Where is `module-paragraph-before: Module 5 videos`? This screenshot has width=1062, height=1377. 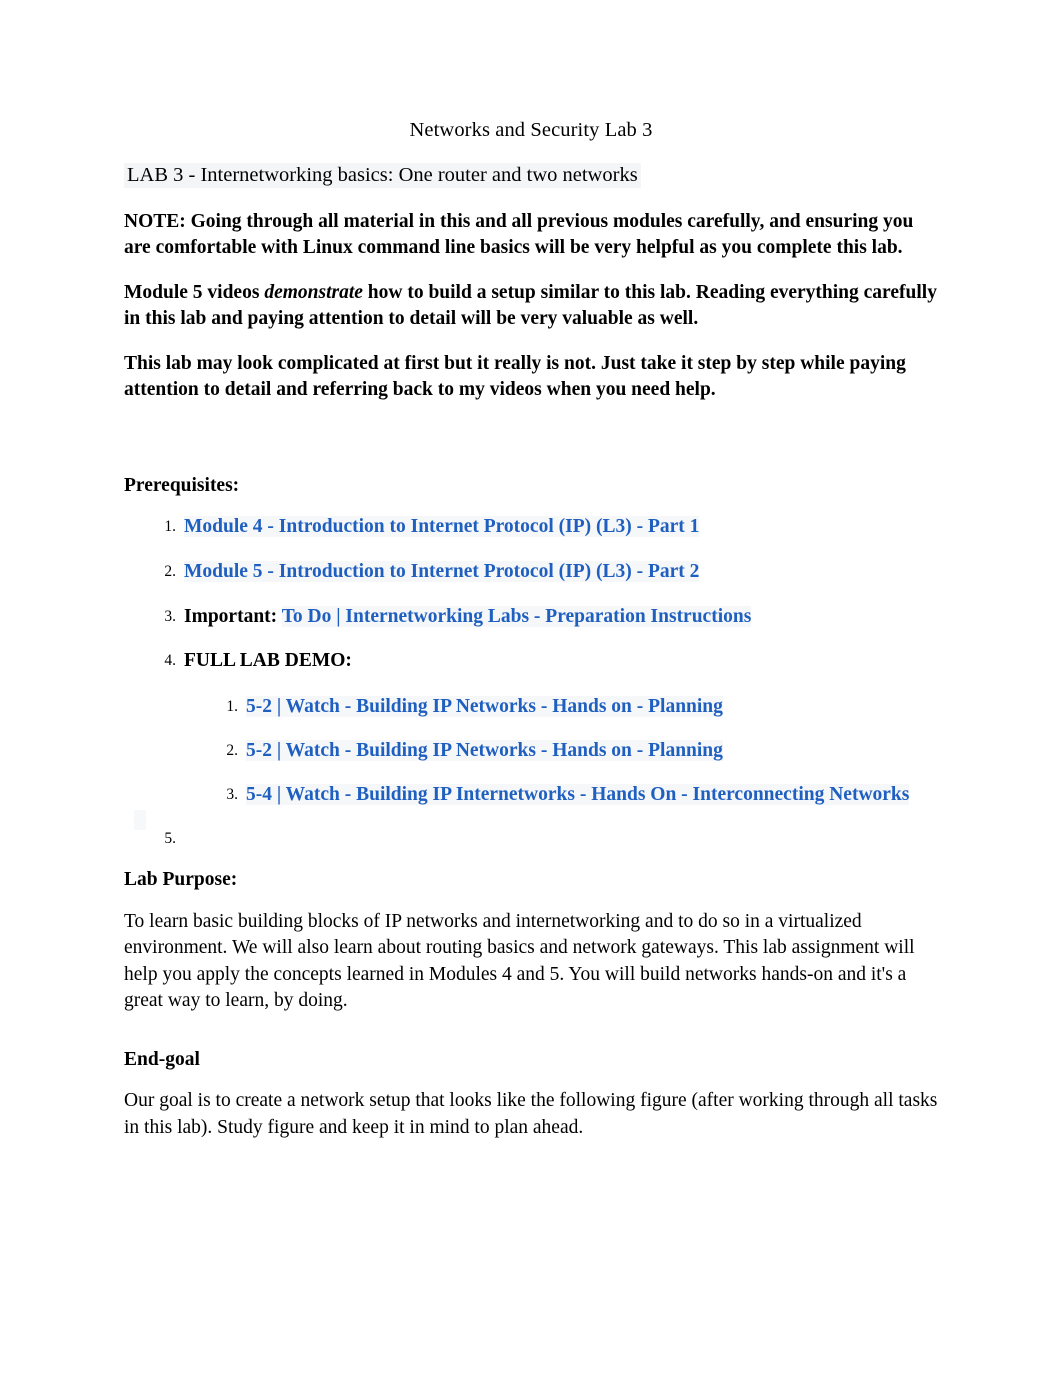
module-paragraph-before: Module 5 videos is located at coordinates (194, 293).